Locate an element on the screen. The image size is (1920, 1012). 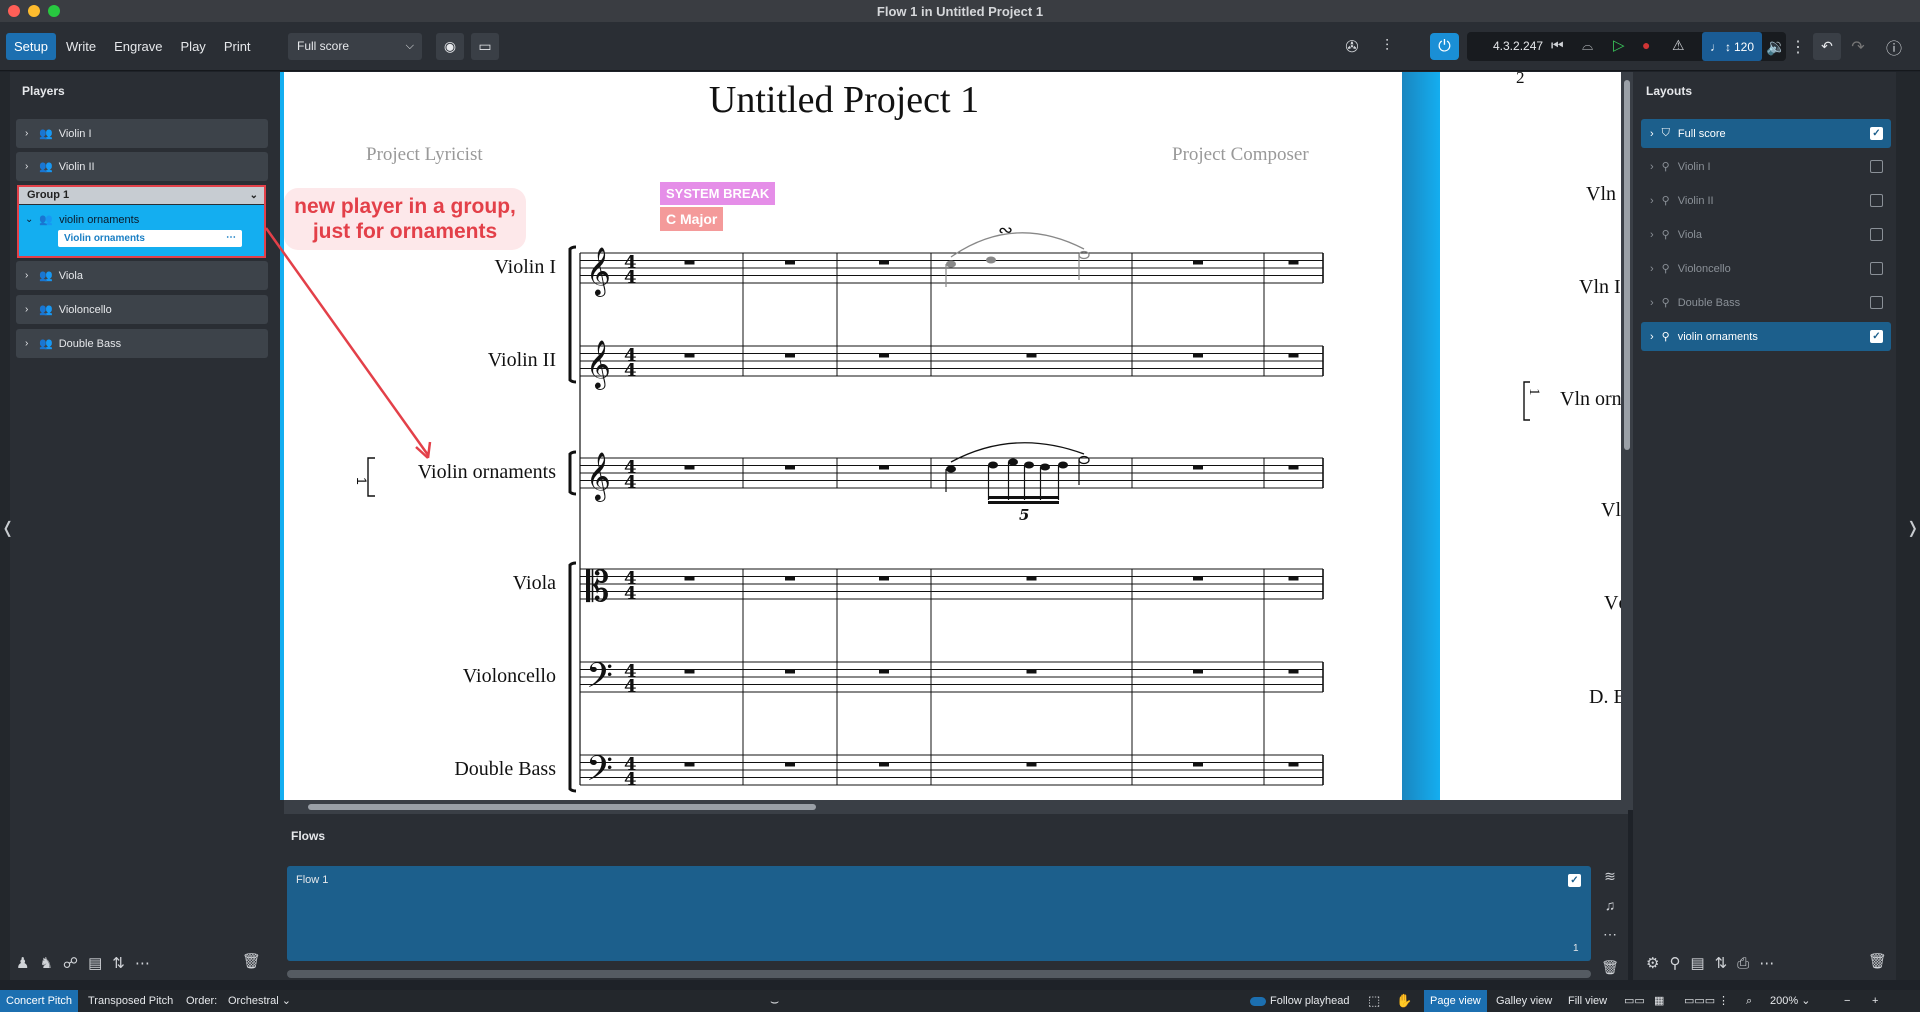
full-screen-button: ▭ is located at coordinates (485, 46).